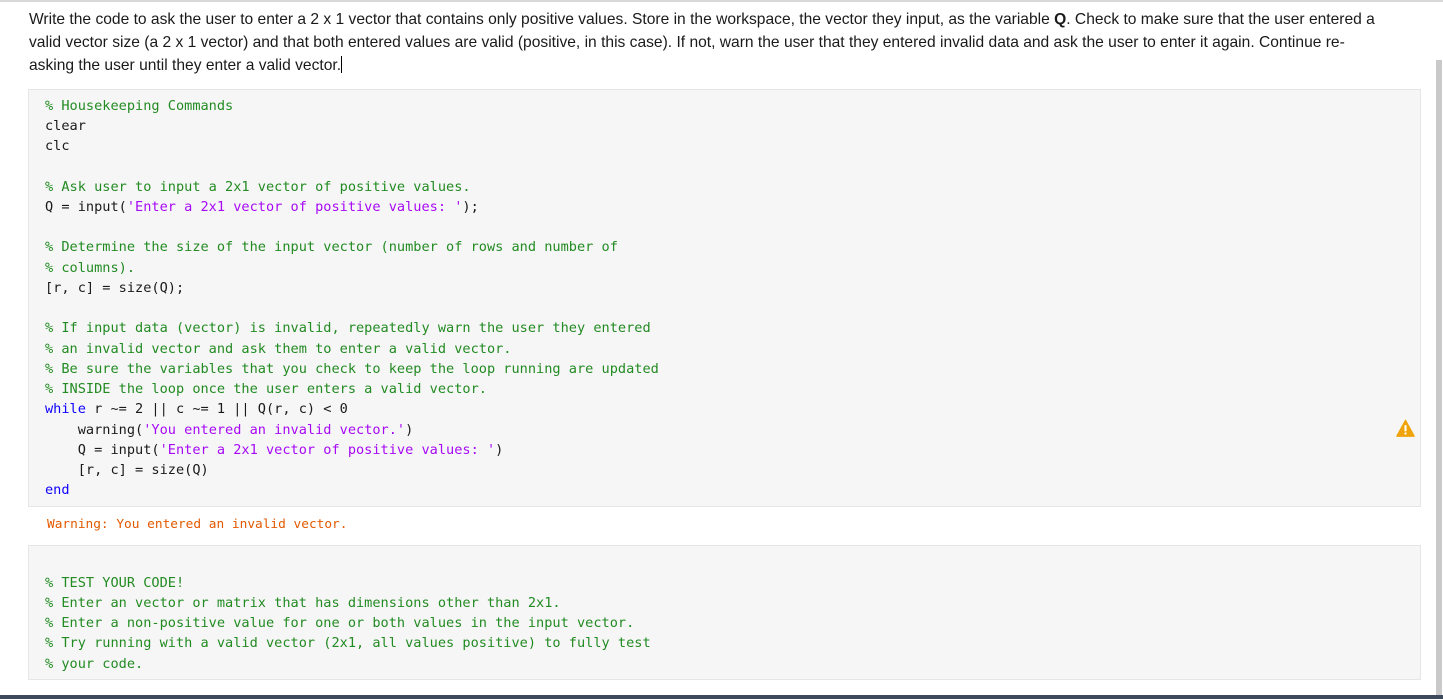 This screenshot has width=1443, height=699. Describe the element at coordinates (1060, 19) in the screenshot. I see `variable-name-q: Q` at that location.